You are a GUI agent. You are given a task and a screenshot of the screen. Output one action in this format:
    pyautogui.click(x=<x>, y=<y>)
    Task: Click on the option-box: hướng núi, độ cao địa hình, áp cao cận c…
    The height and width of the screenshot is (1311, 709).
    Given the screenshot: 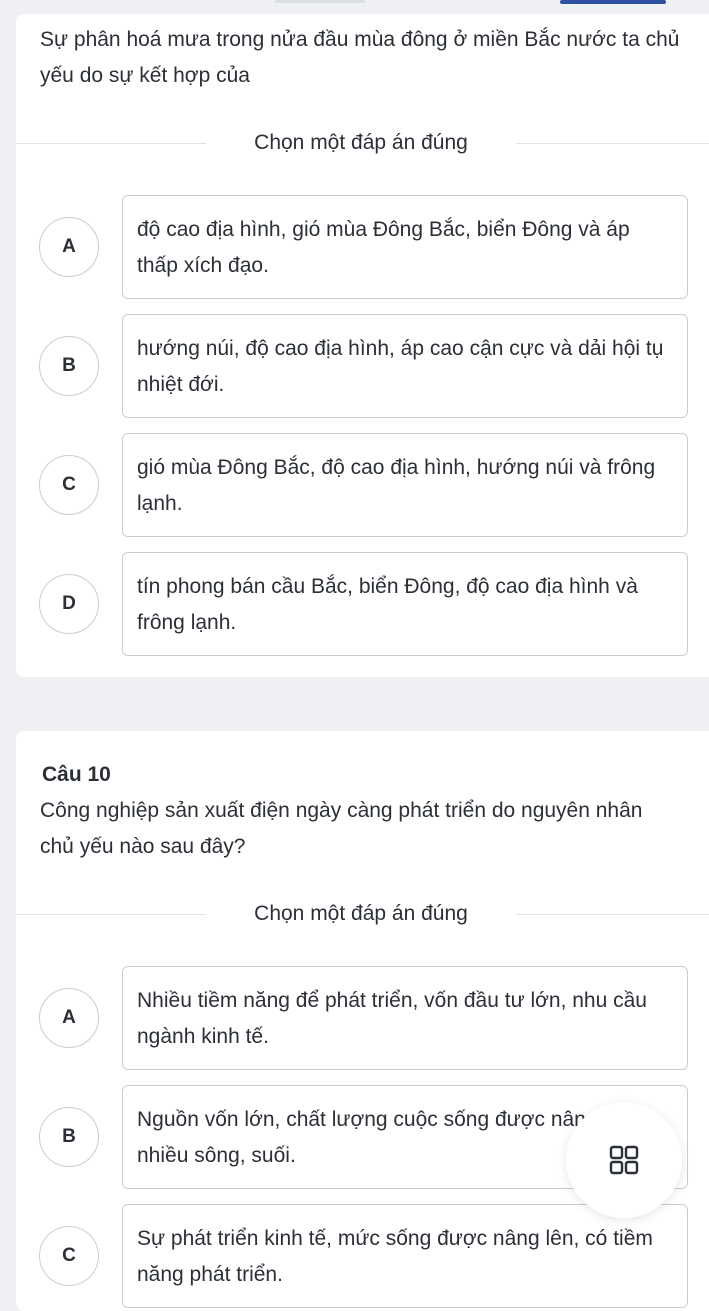 What is the action you would take?
    pyautogui.click(x=405, y=366)
    